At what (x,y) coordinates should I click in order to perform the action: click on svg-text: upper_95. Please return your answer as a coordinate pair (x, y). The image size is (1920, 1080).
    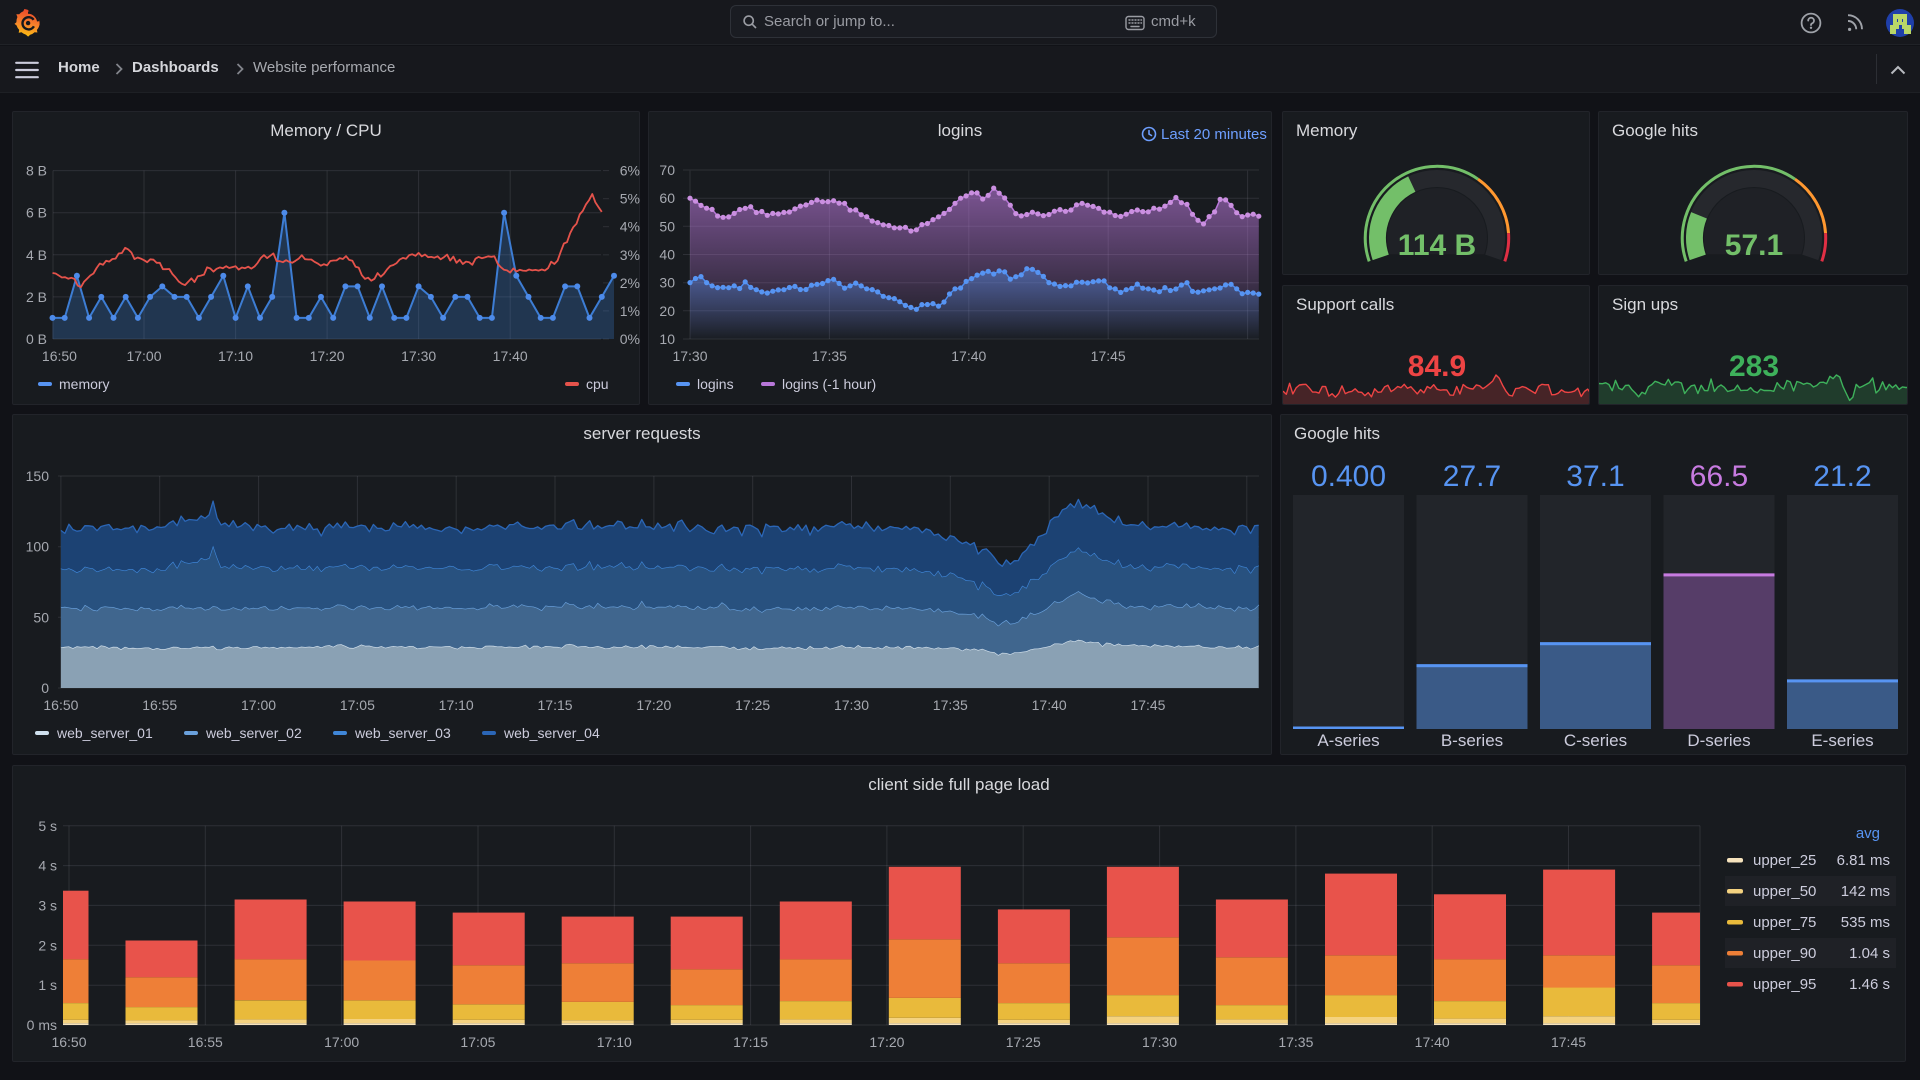
    Looking at the image, I should click on (1784, 984).